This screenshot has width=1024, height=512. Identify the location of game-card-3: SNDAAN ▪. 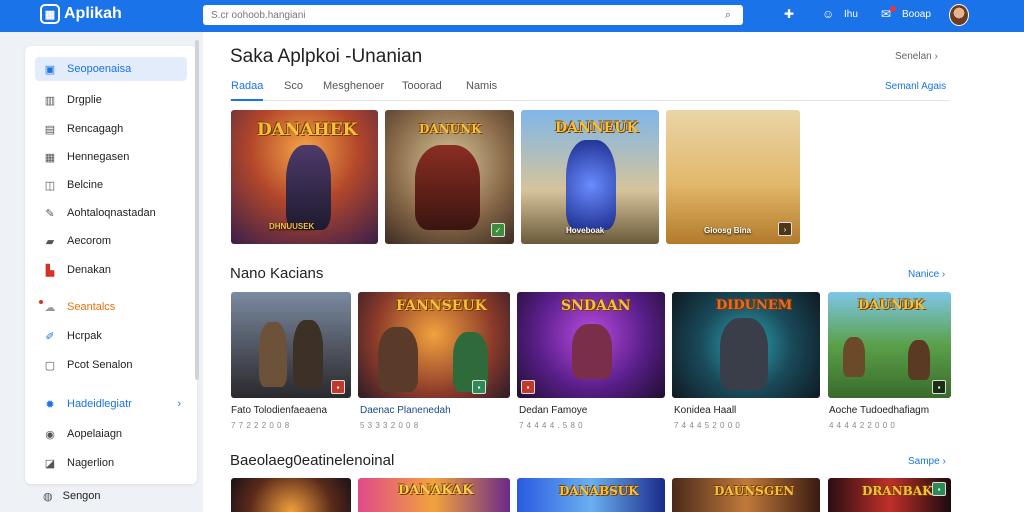
(591, 345).